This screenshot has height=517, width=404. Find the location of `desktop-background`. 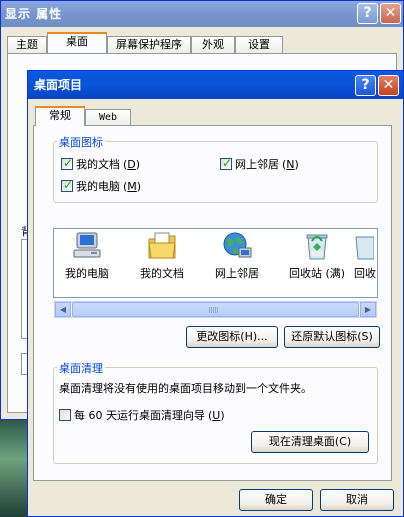

desktop-background is located at coordinates (15, 468).